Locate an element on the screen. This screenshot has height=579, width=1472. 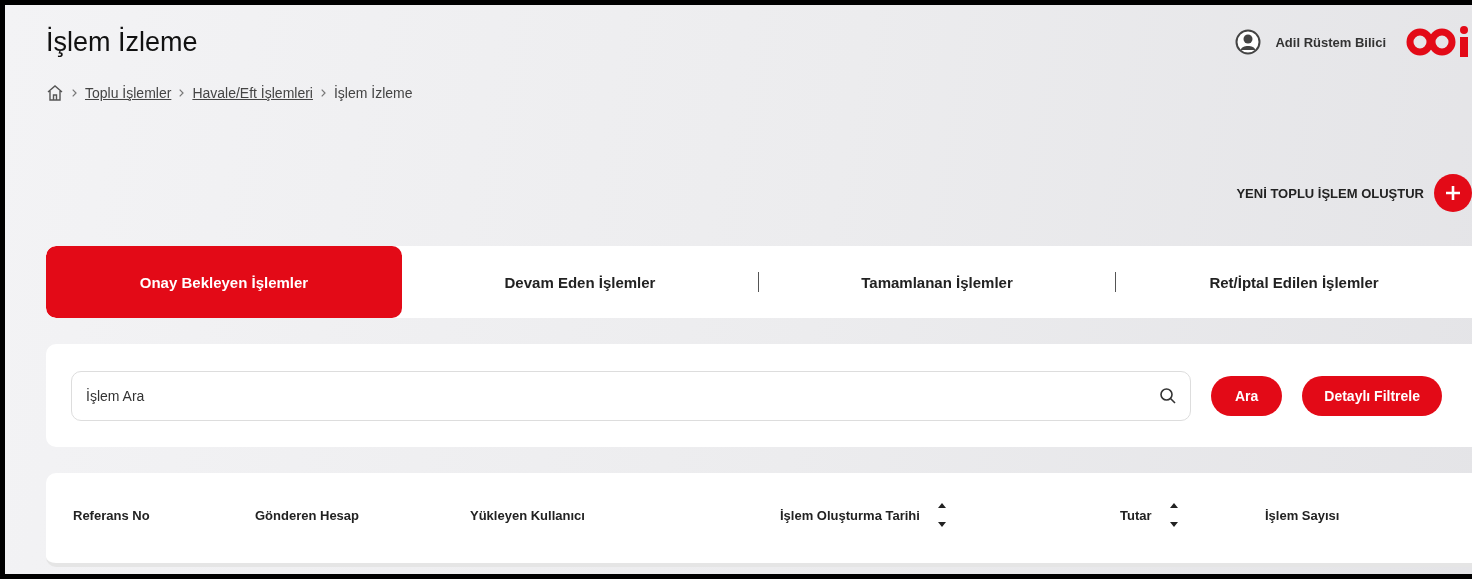
page-title: İşlem İzleme is located at coordinates (122, 42).